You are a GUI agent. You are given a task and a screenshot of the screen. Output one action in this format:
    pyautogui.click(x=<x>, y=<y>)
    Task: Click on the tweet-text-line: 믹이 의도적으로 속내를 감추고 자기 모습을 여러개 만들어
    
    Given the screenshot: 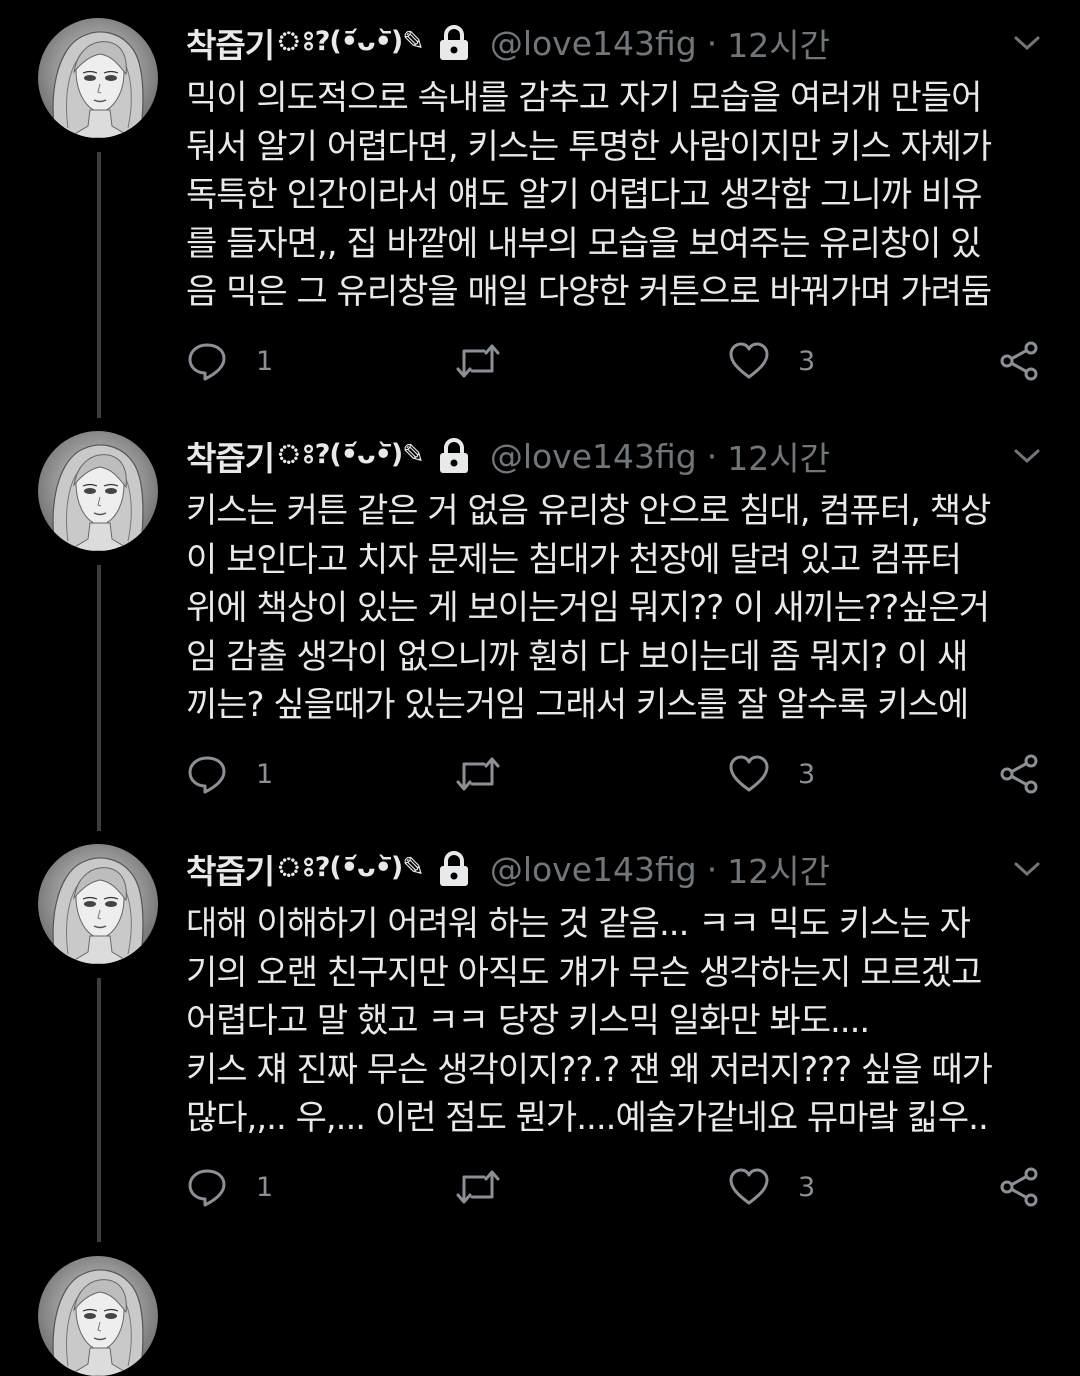 What is the action you would take?
    pyautogui.click(x=584, y=98)
    